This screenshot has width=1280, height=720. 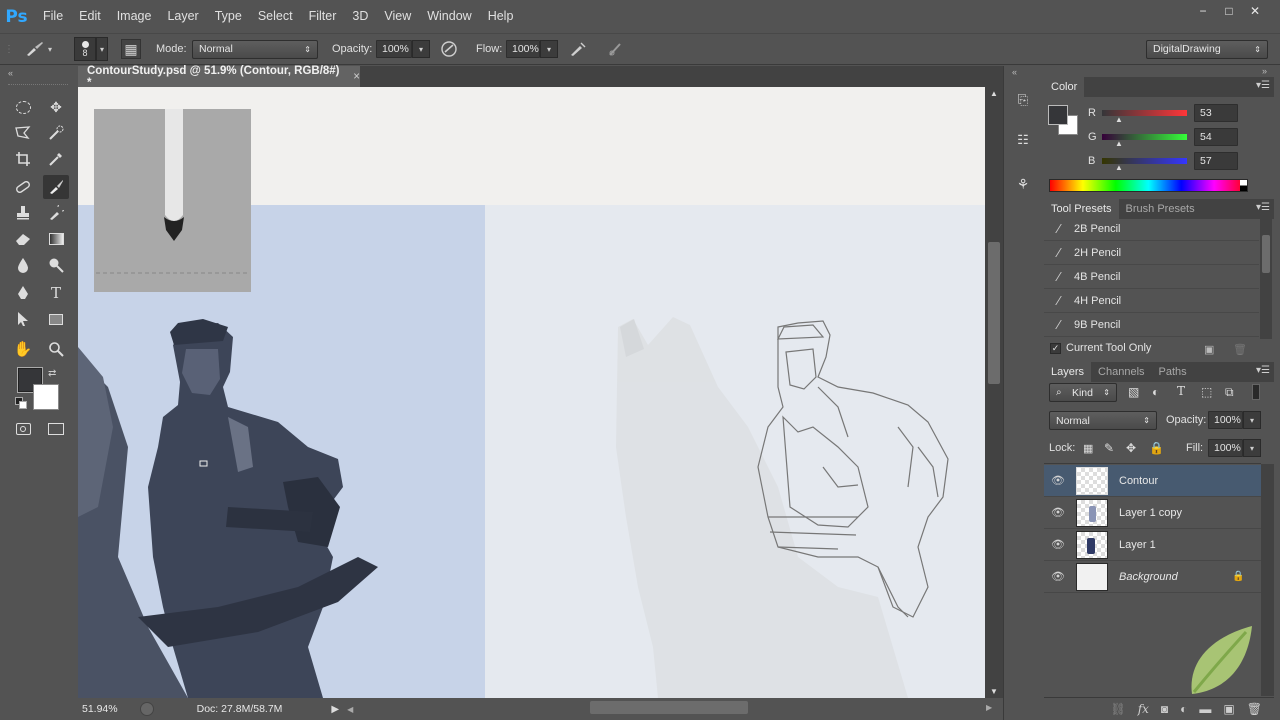 What do you see at coordinates (616, 49) in the screenshot?
I see `pressure-size-toggle` at bounding box center [616, 49].